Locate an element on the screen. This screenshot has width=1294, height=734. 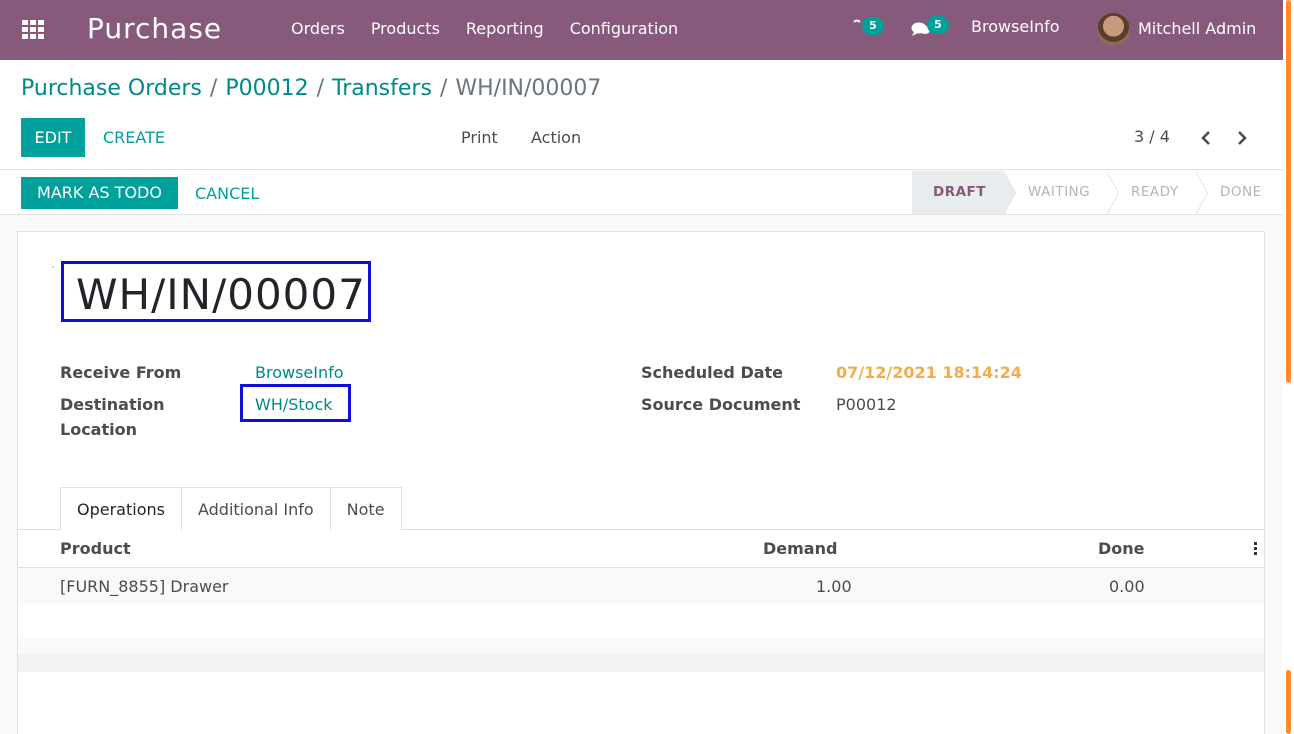
company-switcher: BrowseInfo is located at coordinates (1015, 26).